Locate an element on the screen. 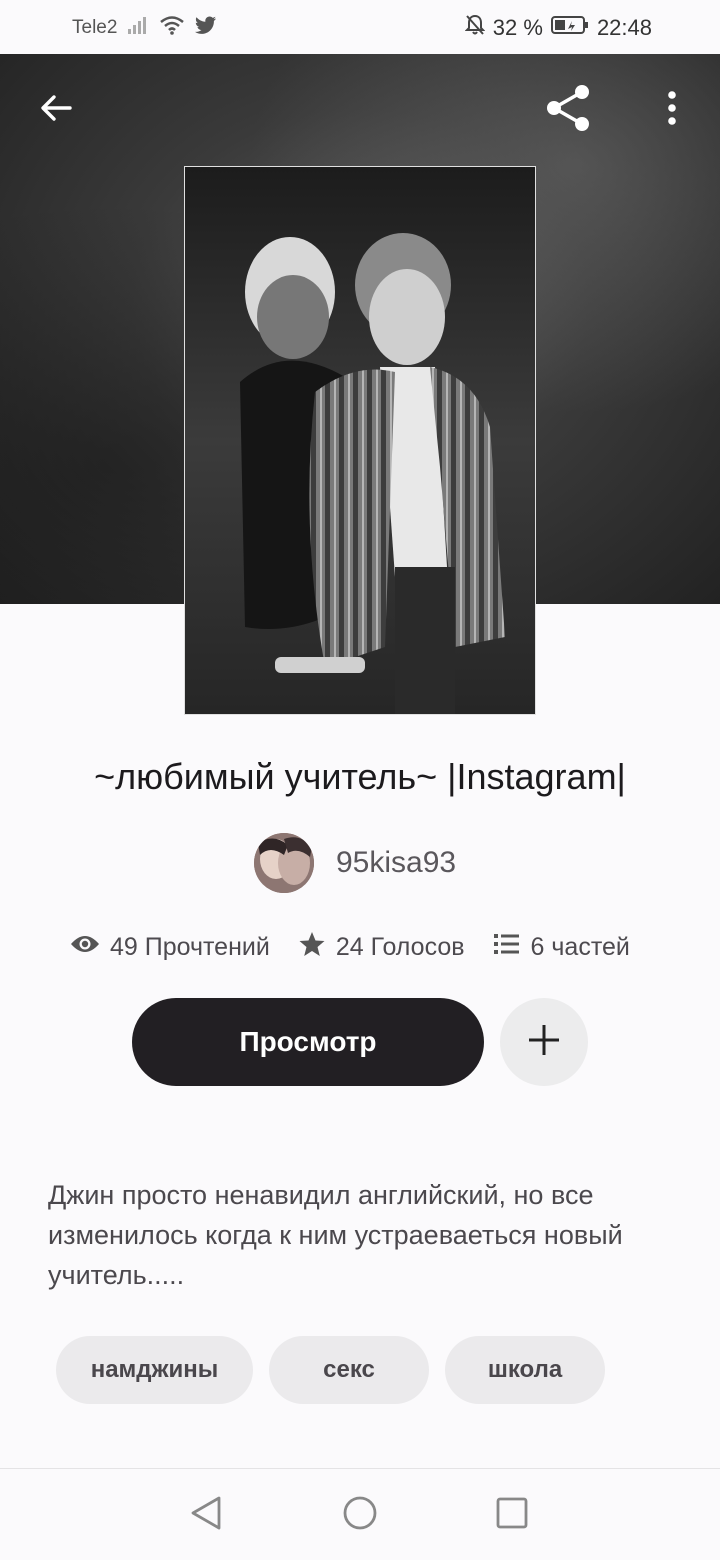 The image size is (720, 1560). plus-icon is located at coordinates (544, 1042).